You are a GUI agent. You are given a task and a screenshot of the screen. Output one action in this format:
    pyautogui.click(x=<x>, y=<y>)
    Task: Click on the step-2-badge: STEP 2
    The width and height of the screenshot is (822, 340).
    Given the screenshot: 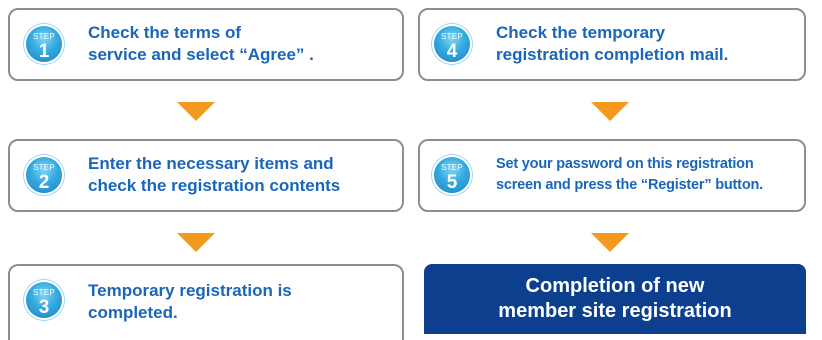 What is the action you would take?
    pyautogui.click(x=44, y=175)
    